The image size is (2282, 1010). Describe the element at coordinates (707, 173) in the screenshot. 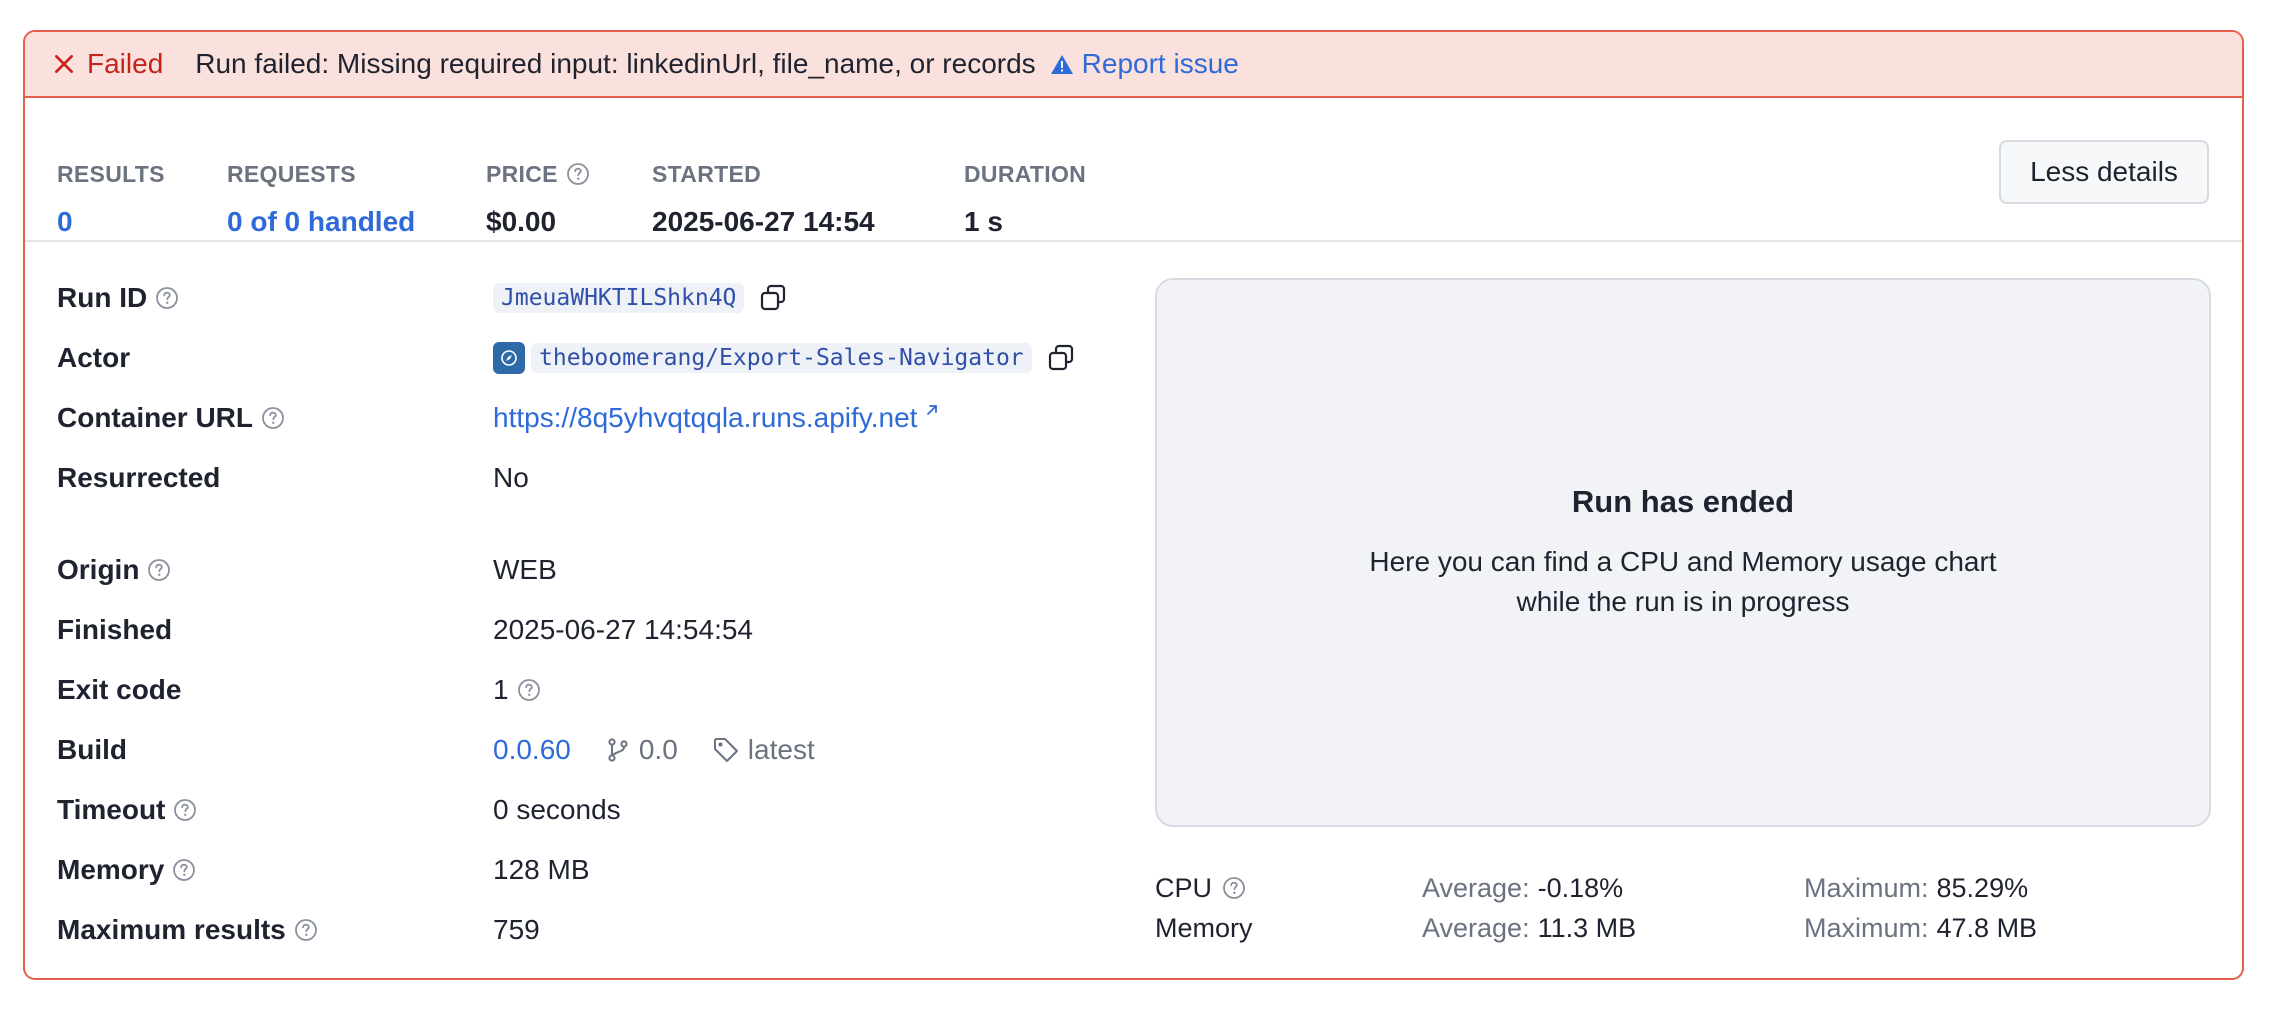

I see `stat-started-label: STARTED` at that location.